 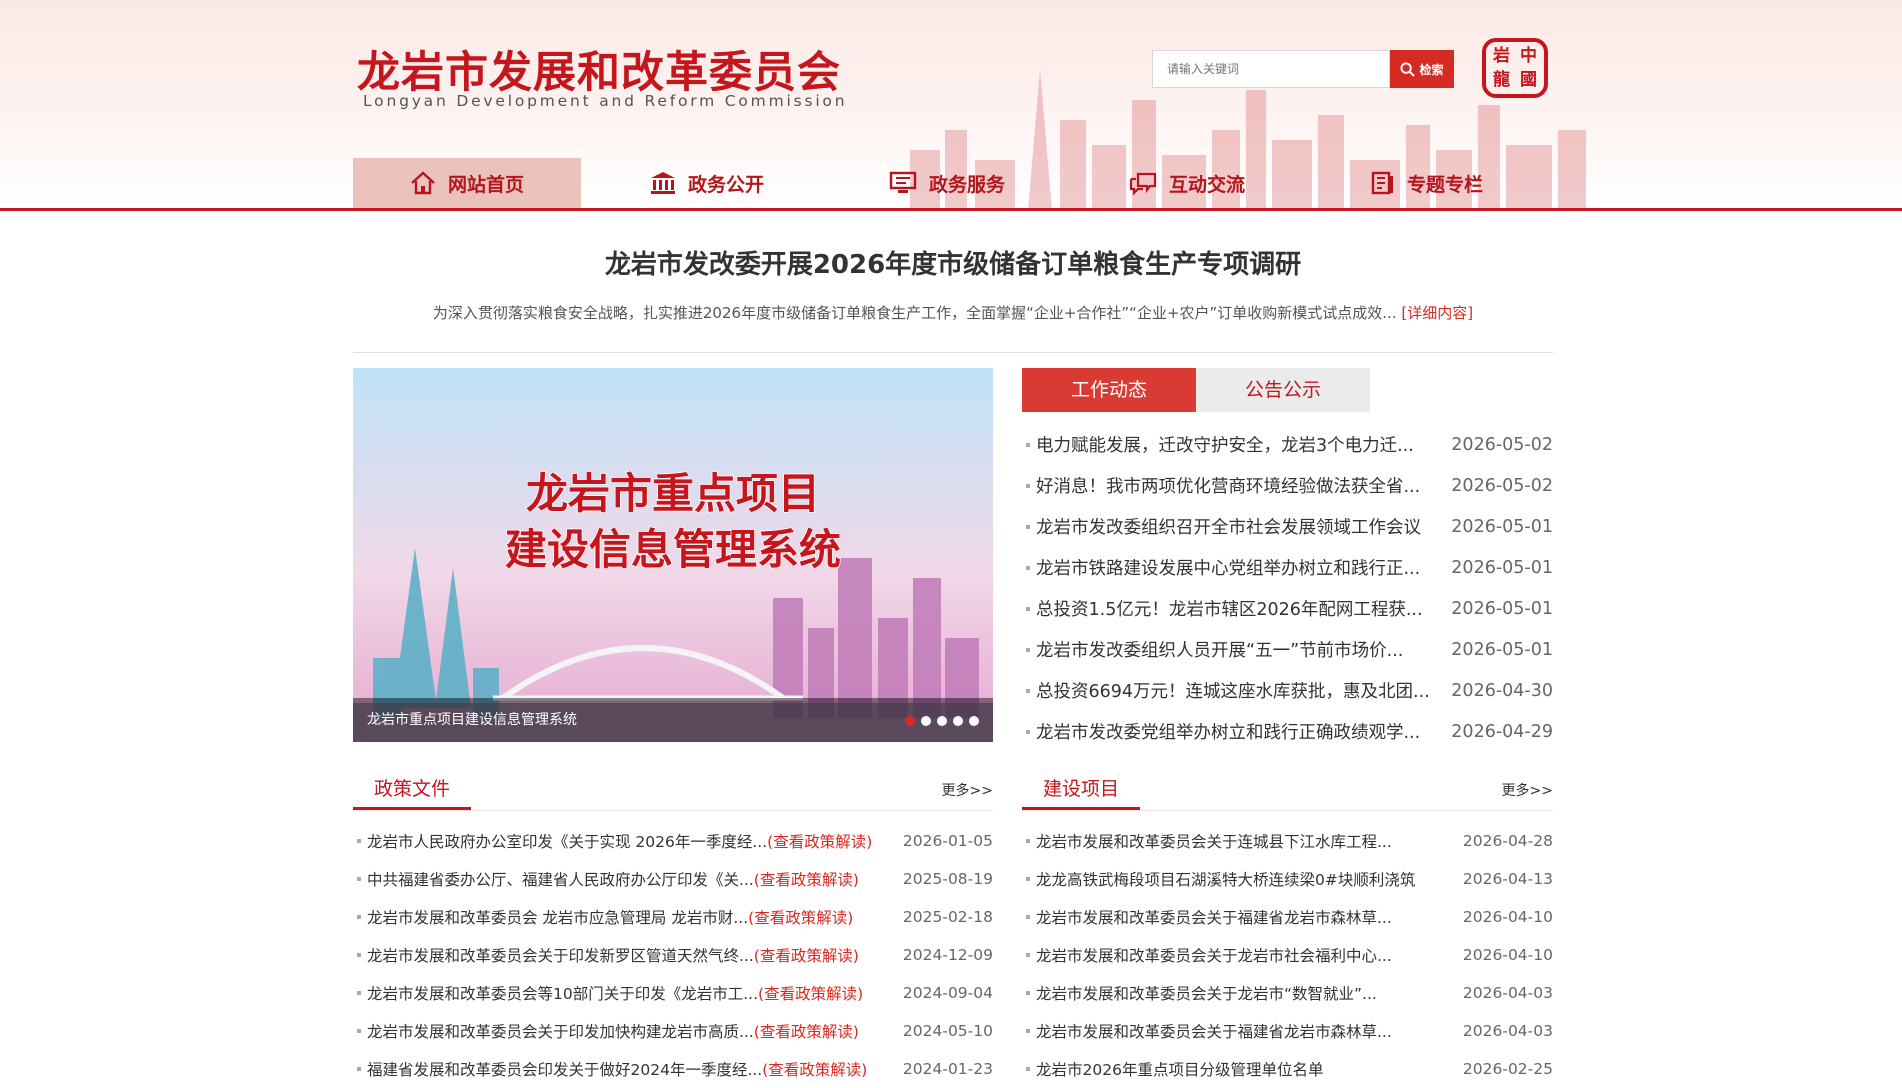 I want to click on policy-date: 2024-09-04, so click(x=947, y=993).